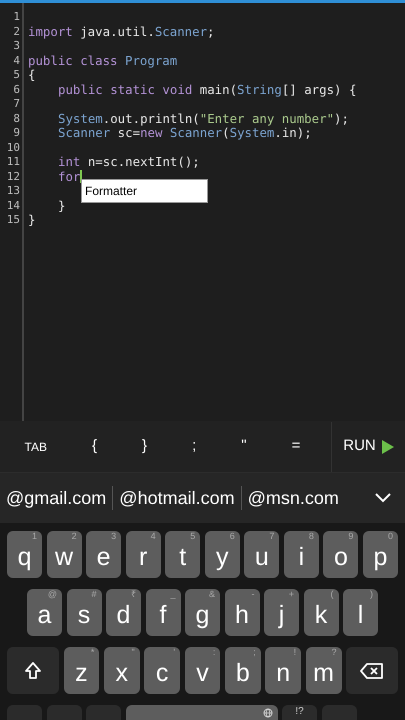 The height and width of the screenshot is (720, 405). What do you see at coordinates (113, 536) in the screenshot?
I see `key-hint: 3` at bounding box center [113, 536].